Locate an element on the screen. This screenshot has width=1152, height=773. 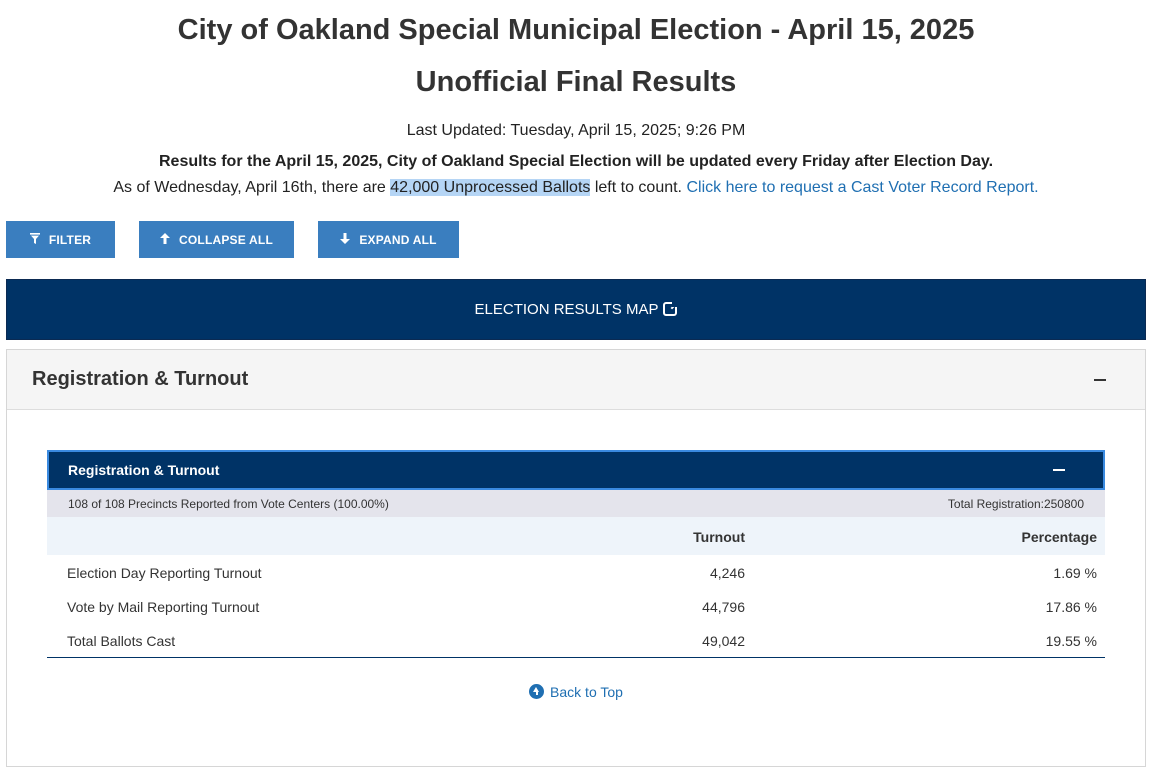
turnout-column-header: Turnout is located at coordinates (719, 537).